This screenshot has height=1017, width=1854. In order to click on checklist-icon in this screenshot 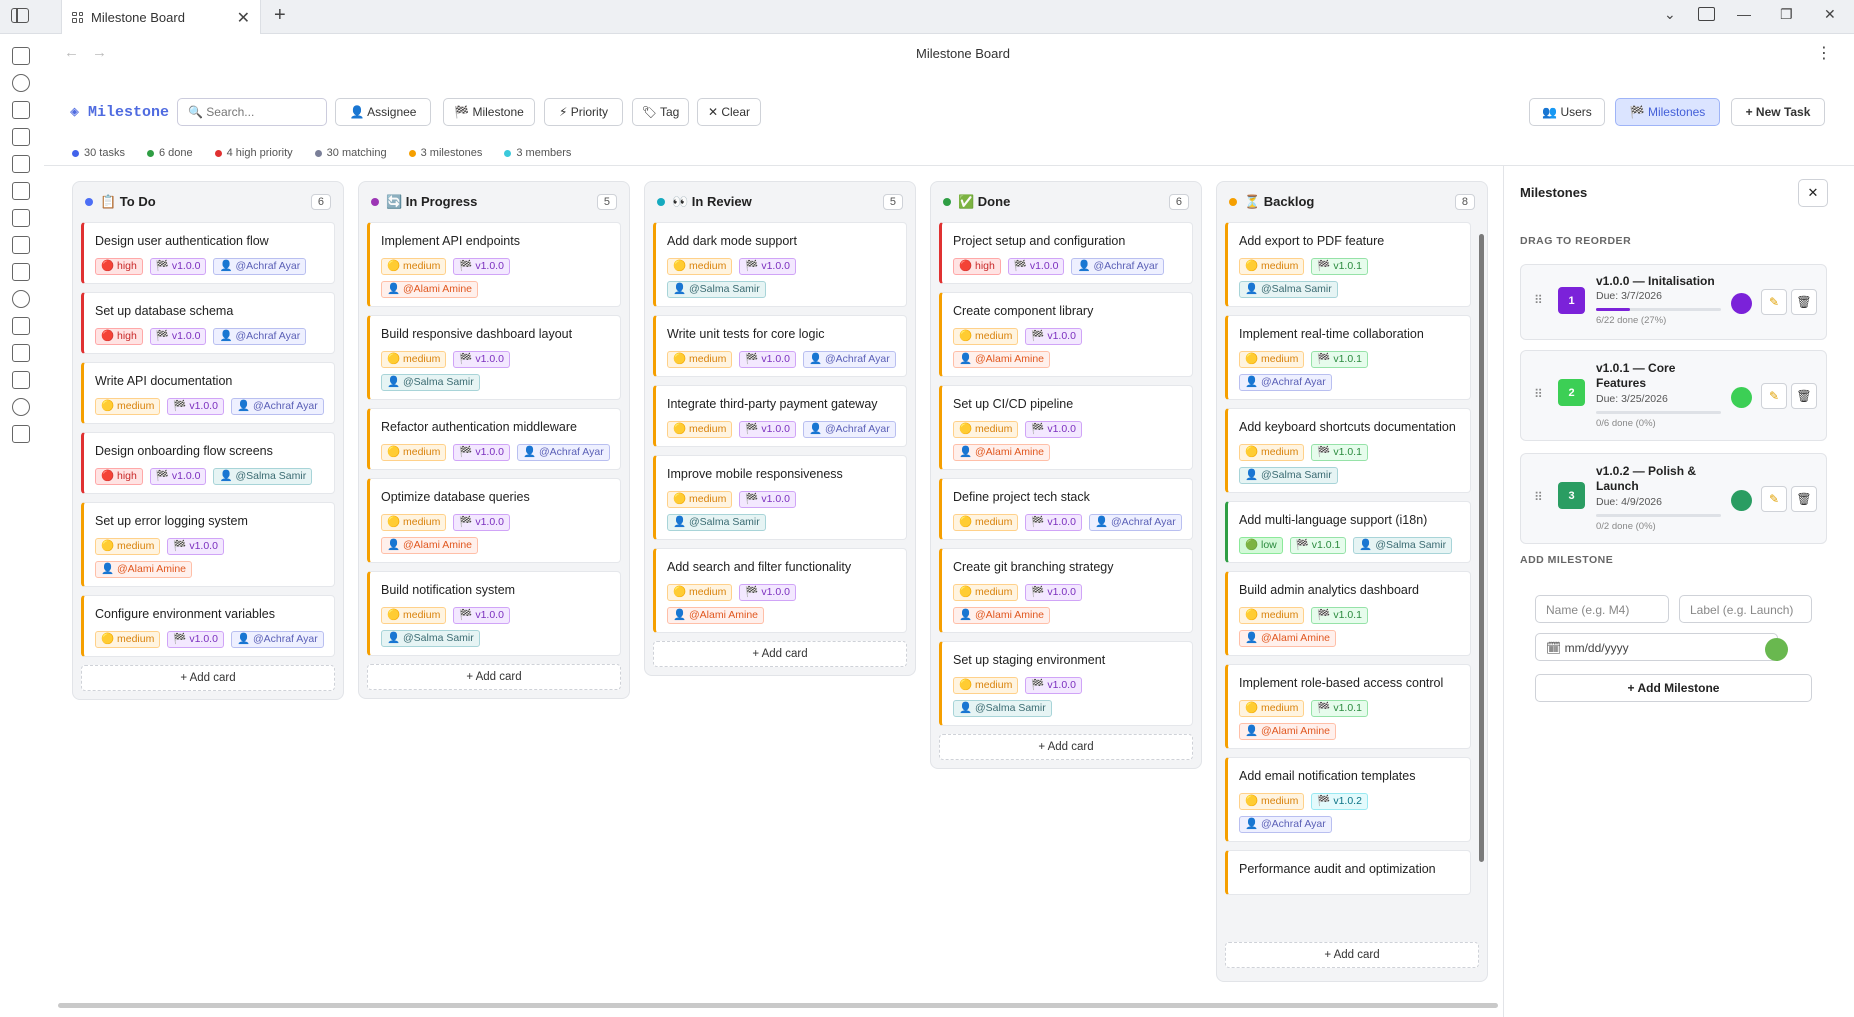, I will do `click(21, 380)`.